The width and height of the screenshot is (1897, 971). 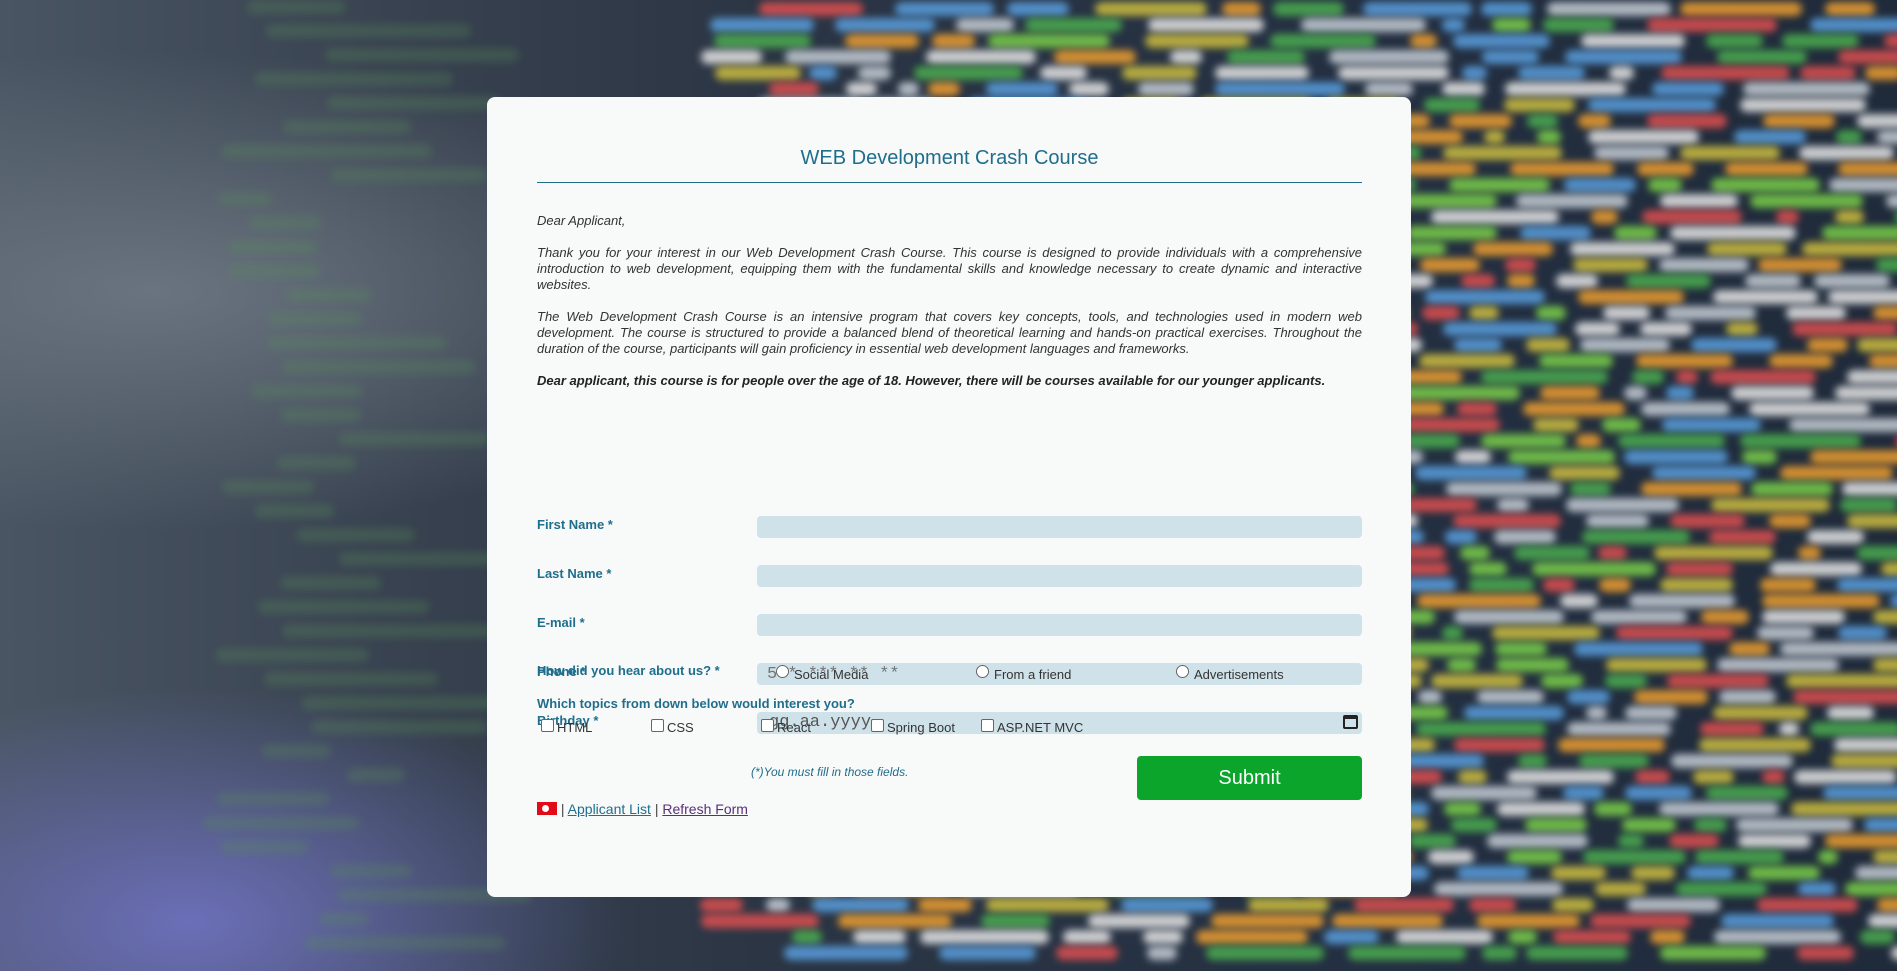 I want to click on page-title: WEB Development Crash Course, so click(x=949, y=158).